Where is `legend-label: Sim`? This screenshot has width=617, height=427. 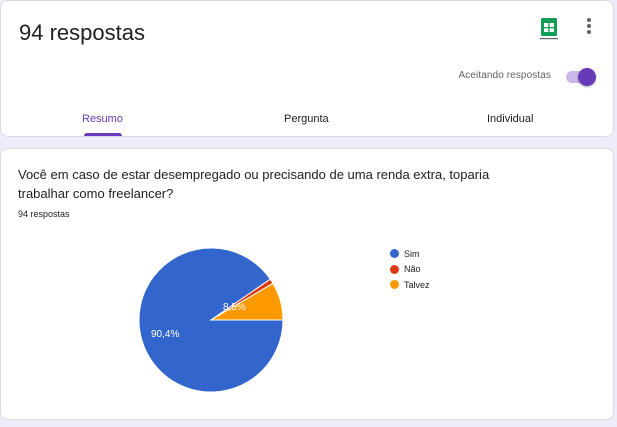 legend-label: Sim is located at coordinates (412, 253).